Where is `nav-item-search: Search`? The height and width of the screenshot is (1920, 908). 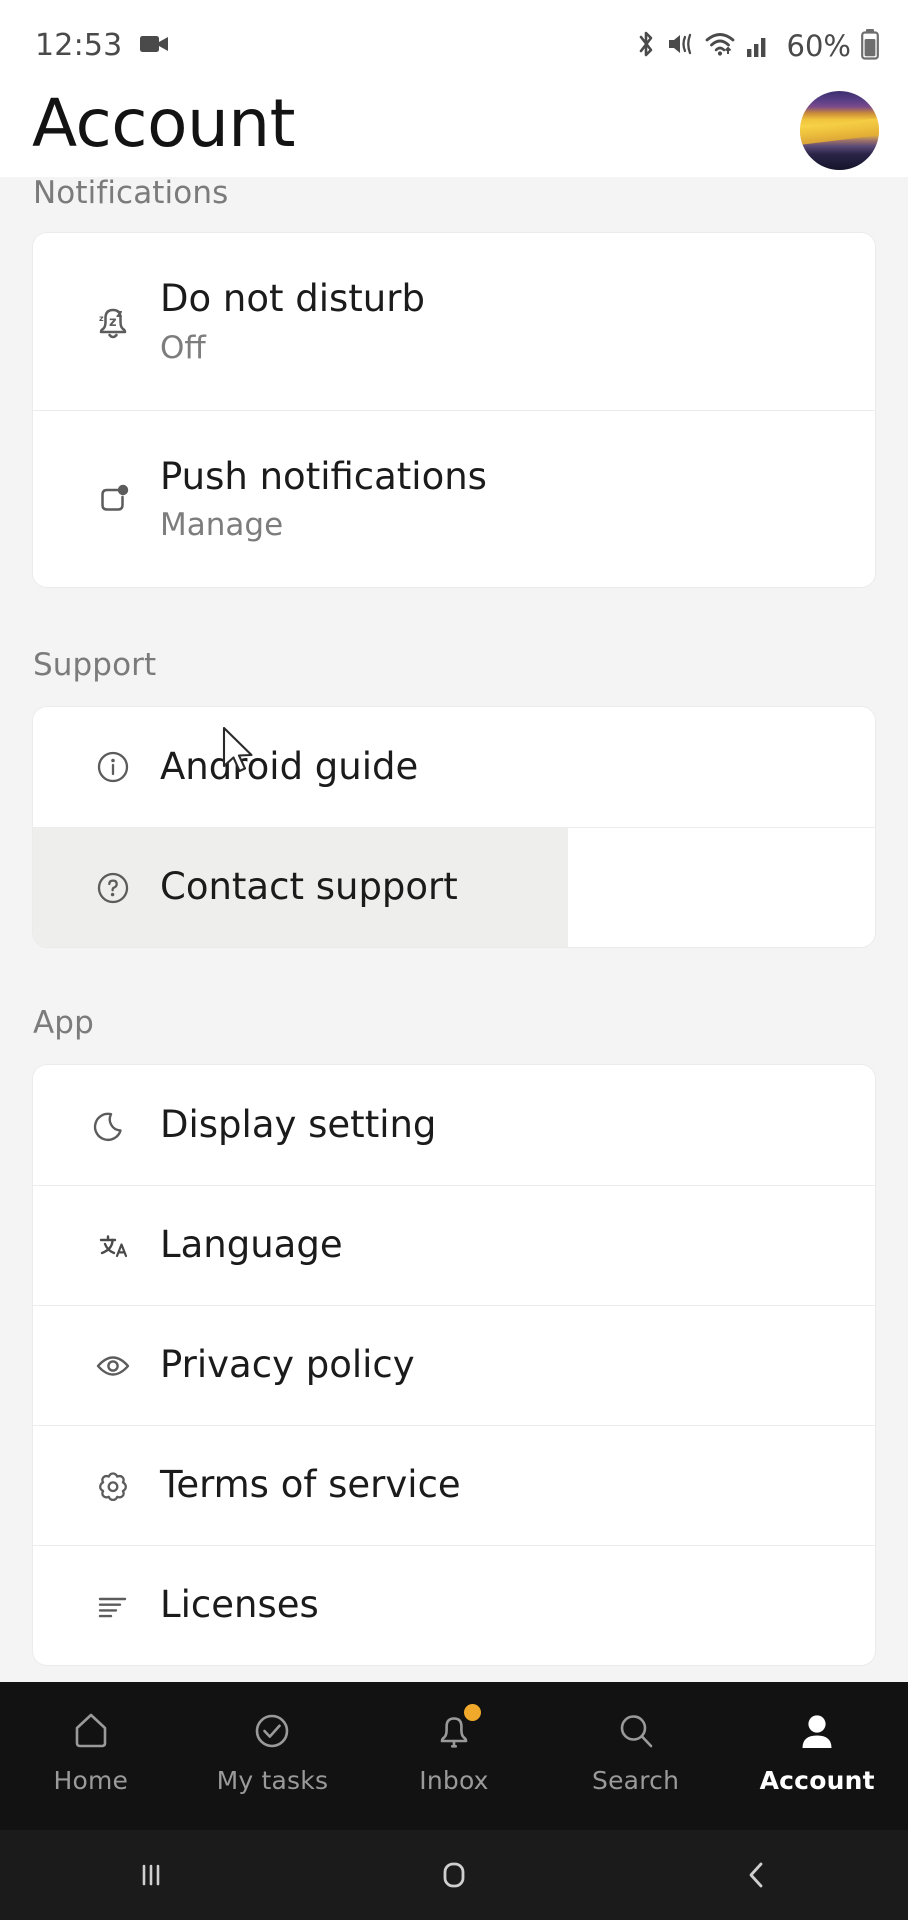
nav-item-search: Search is located at coordinates (636, 1738).